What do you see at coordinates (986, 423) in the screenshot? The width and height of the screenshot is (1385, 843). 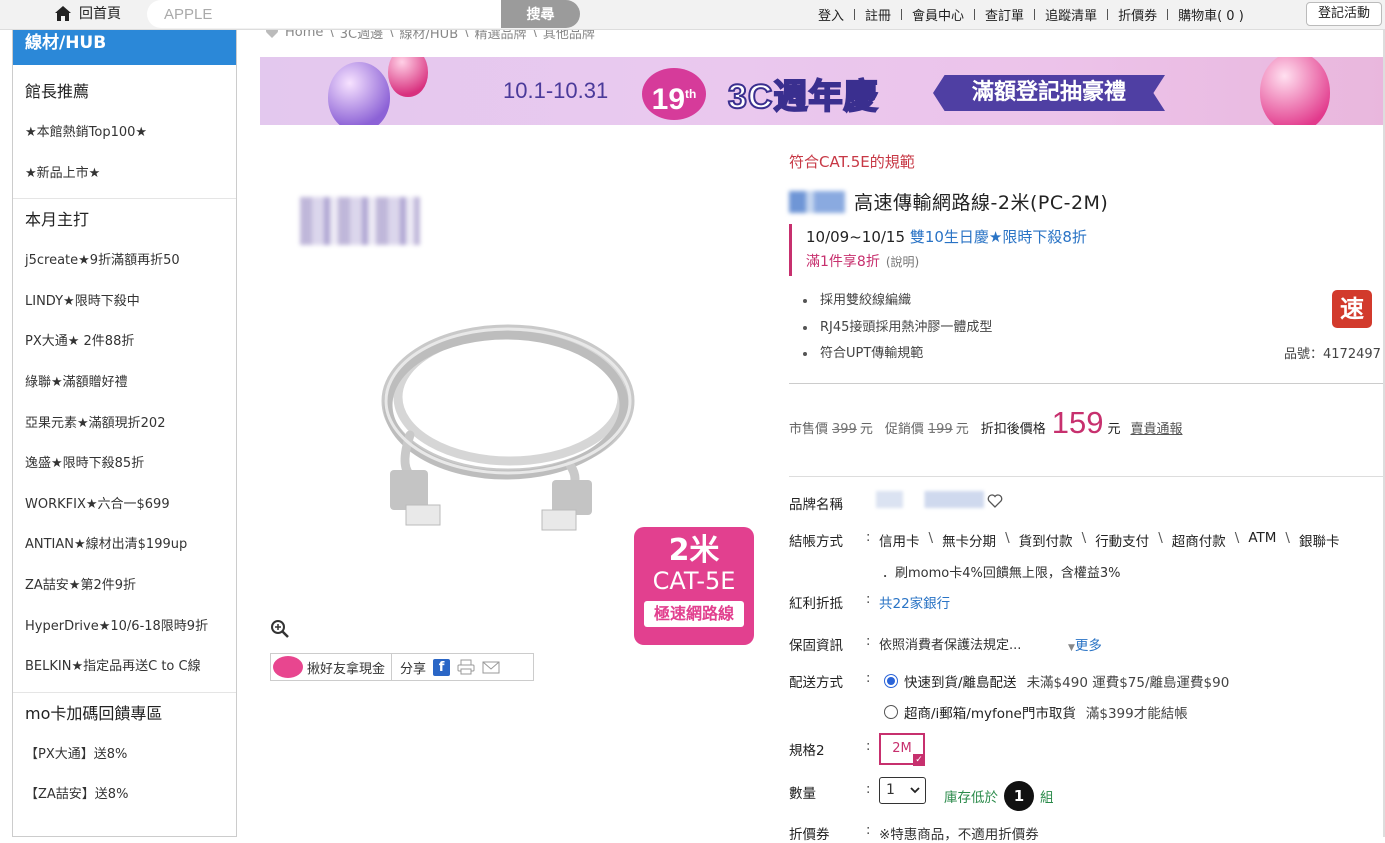 I see `price-row: 市售價 399 元 促銷價 199 元 折扣後價格 159 元 賣貴通報` at bounding box center [986, 423].